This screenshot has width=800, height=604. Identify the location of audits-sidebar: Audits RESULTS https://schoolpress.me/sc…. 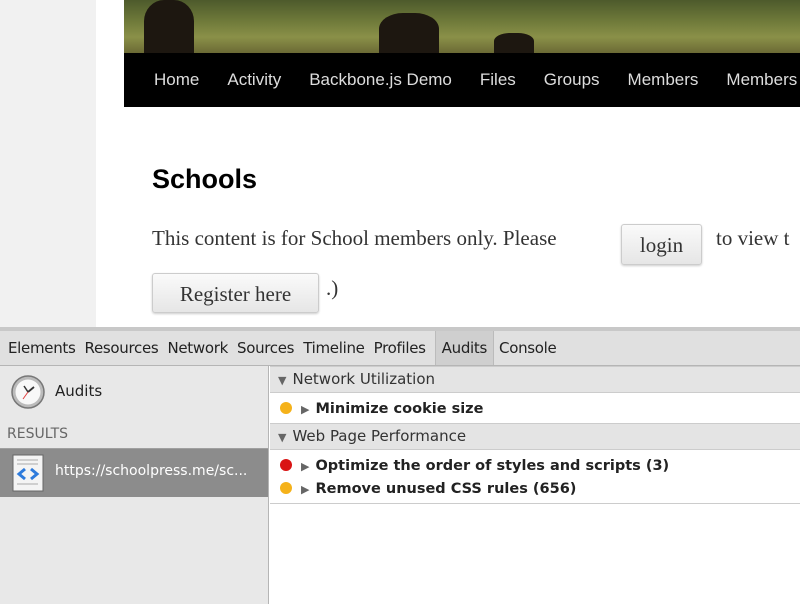
(134, 485).